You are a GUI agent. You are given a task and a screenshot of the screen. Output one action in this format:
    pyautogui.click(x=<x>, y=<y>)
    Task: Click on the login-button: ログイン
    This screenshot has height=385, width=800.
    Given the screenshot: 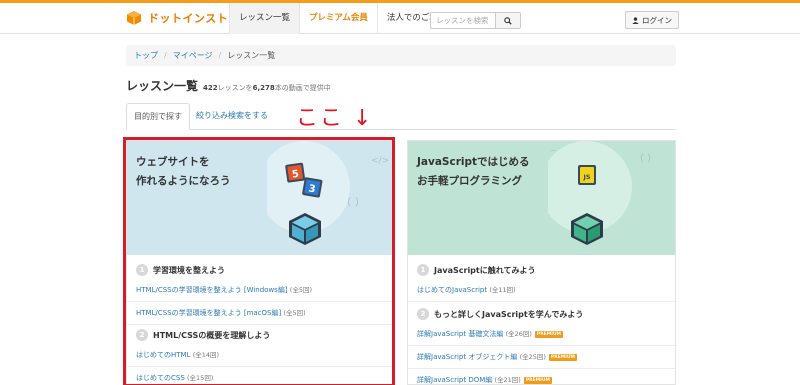 What is the action you would take?
    pyautogui.click(x=652, y=20)
    